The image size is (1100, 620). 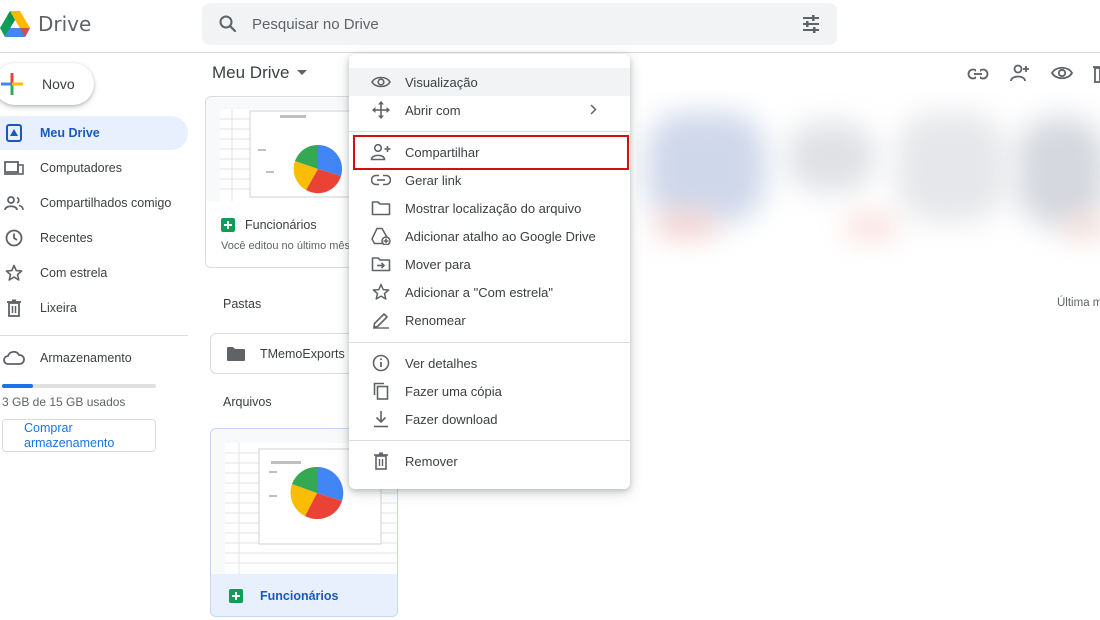 I want to click on sidebar-item-label: Lixeira, so click(x=58, y=308).